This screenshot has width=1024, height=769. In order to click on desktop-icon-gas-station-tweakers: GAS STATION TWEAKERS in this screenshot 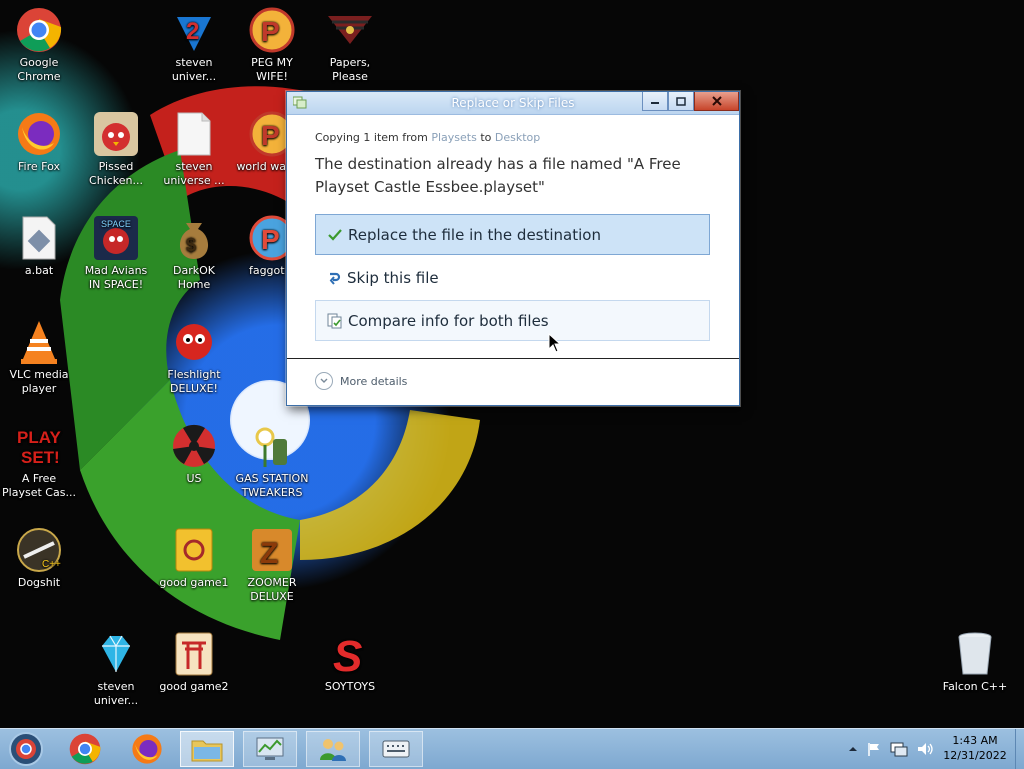, I will do `click(272, 461)`.